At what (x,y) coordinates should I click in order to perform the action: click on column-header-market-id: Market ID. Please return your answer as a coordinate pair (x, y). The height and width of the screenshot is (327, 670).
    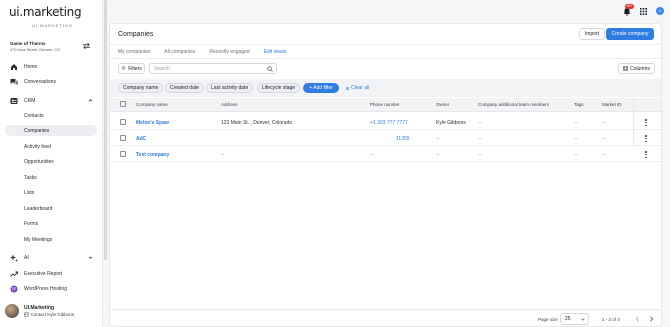
    Looking at the image, I should click on (612, 104).